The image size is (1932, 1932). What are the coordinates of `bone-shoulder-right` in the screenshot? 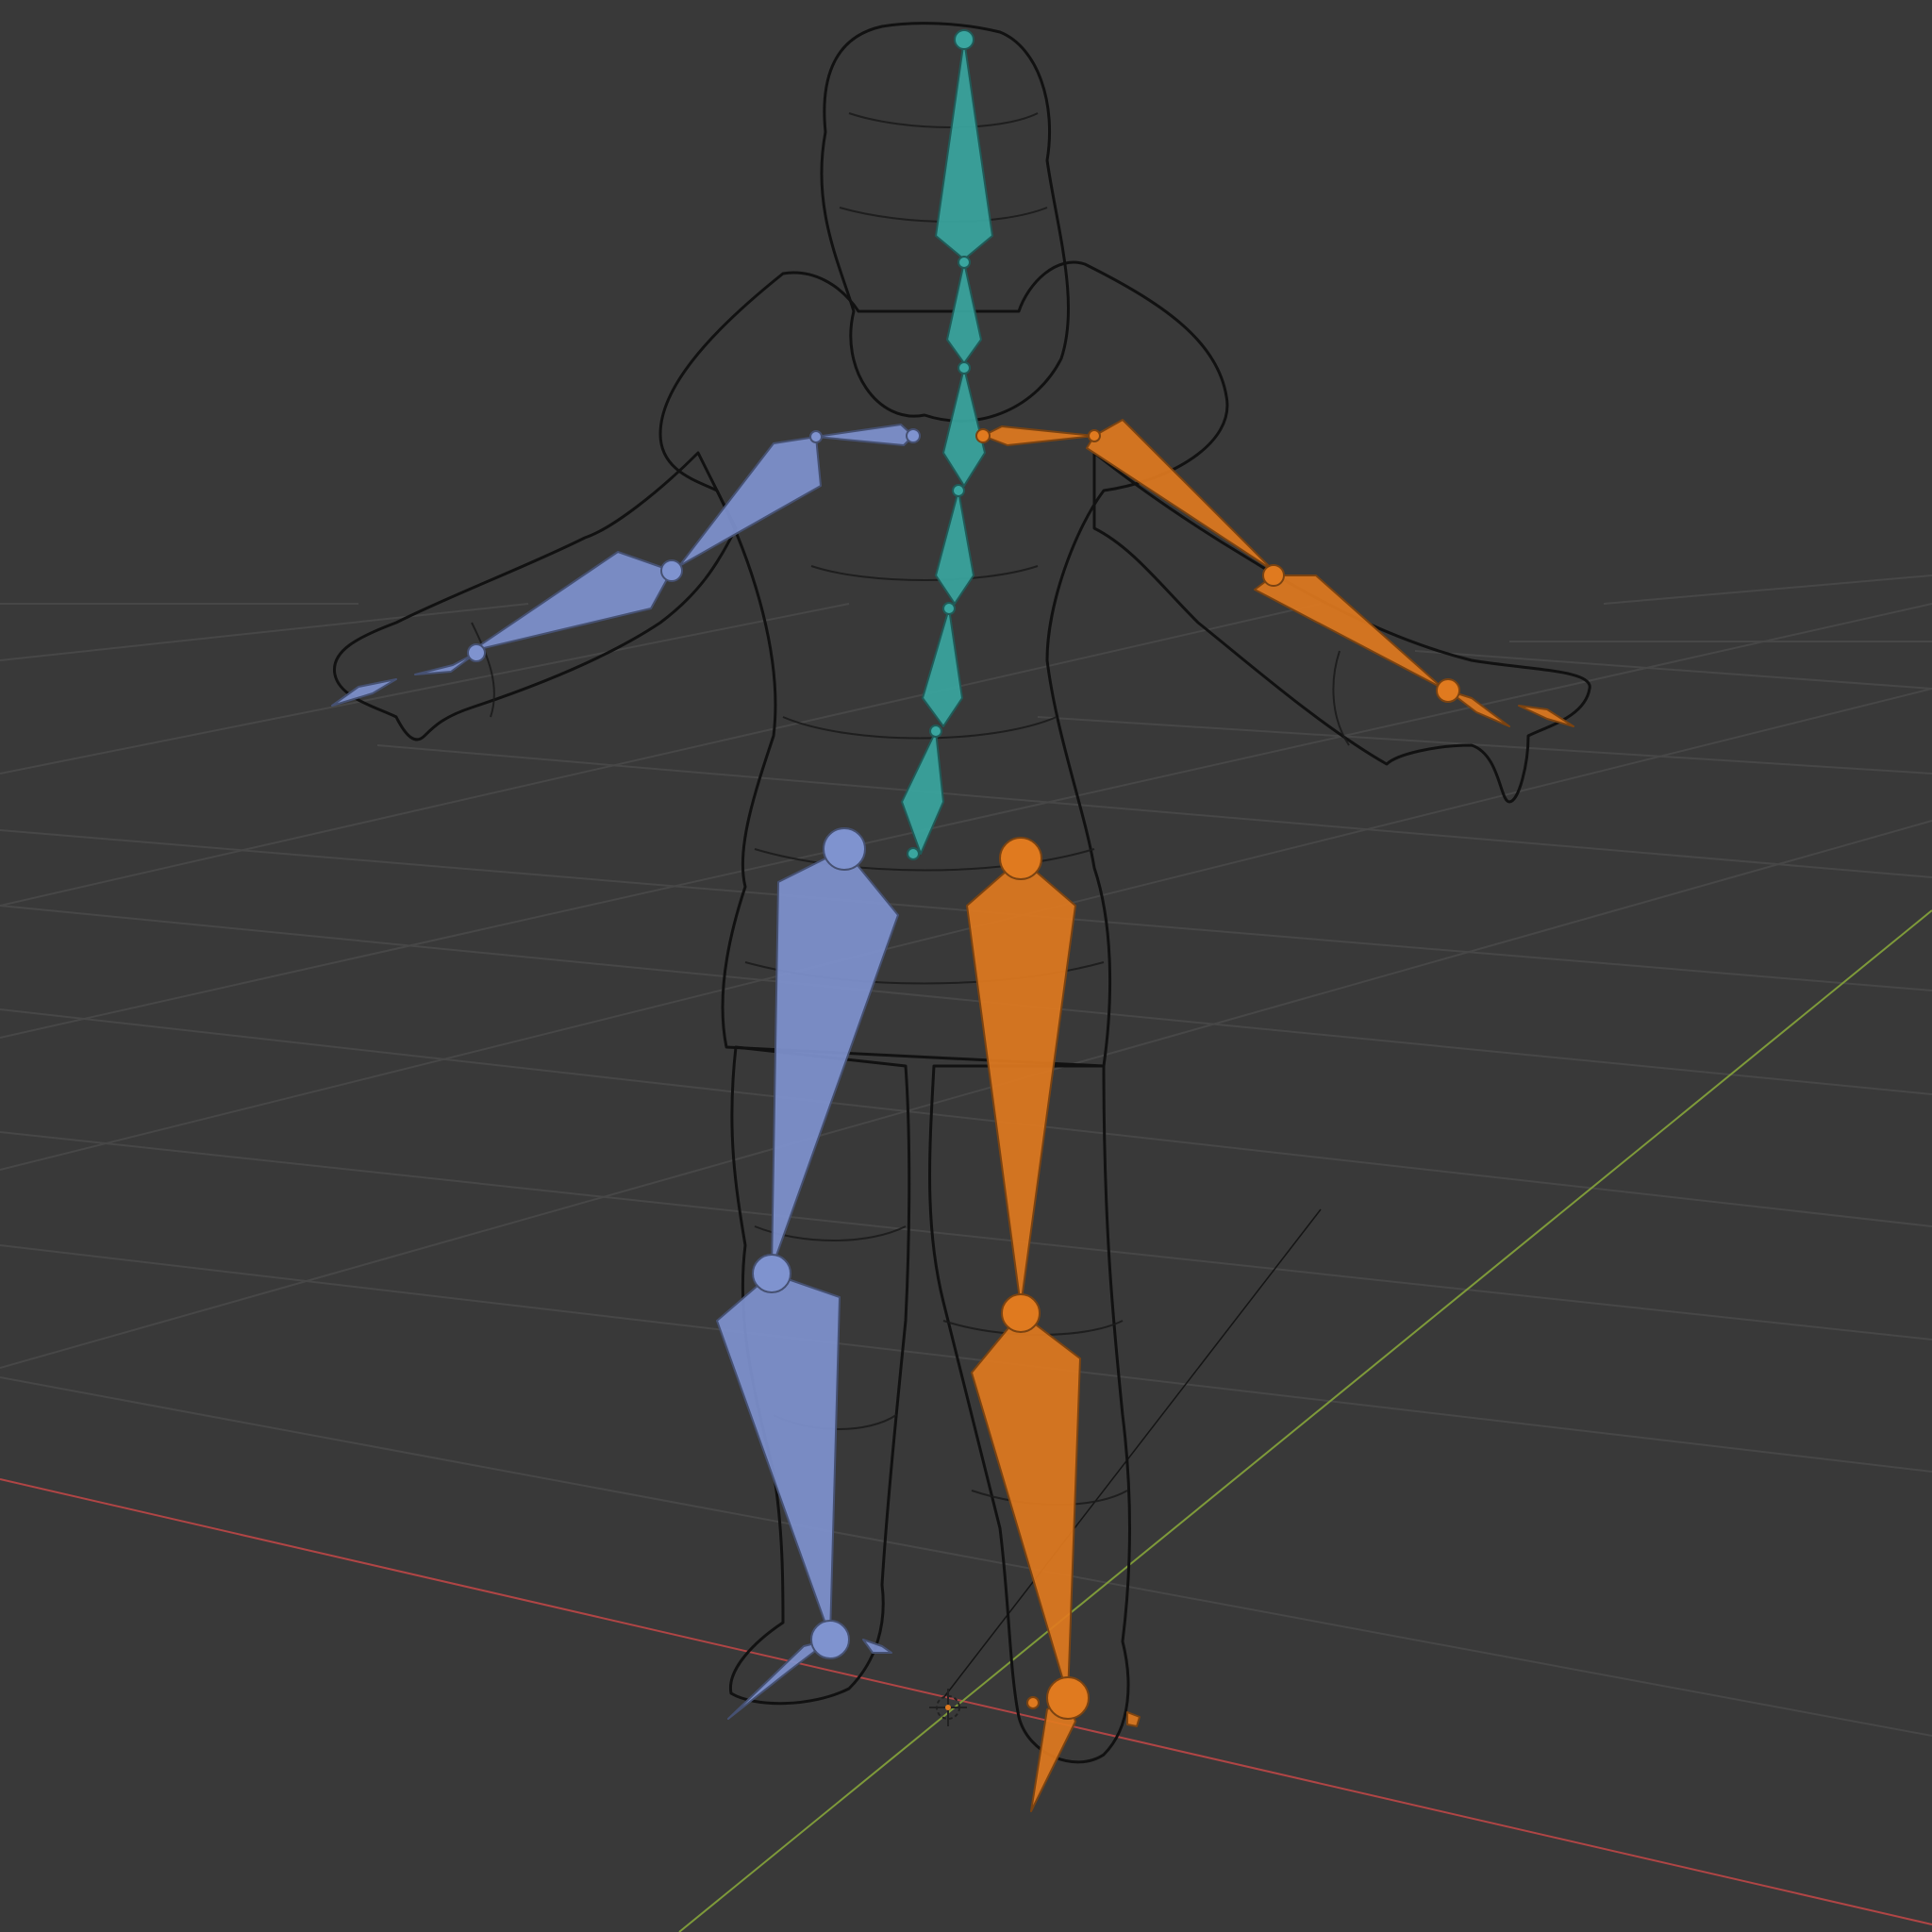 It's located at (1038, 435).